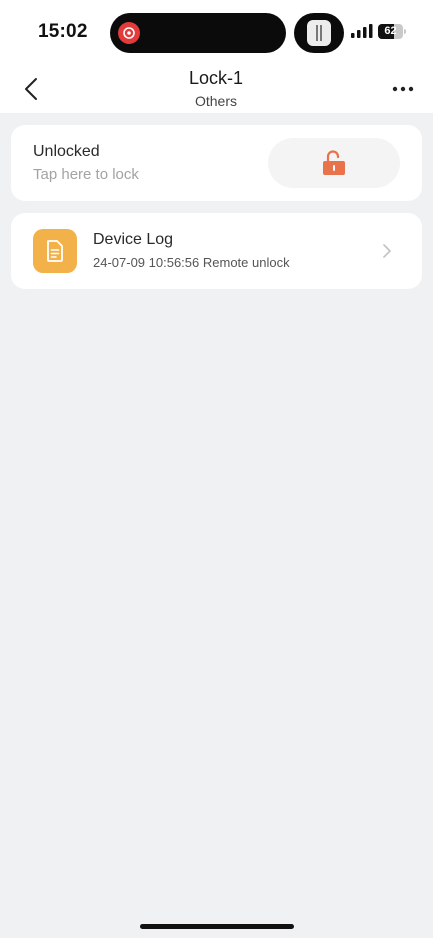 This screenshot has height=938, width=433. I want to click on lock-hint-label: Tap here to lock, so click(86, 174).